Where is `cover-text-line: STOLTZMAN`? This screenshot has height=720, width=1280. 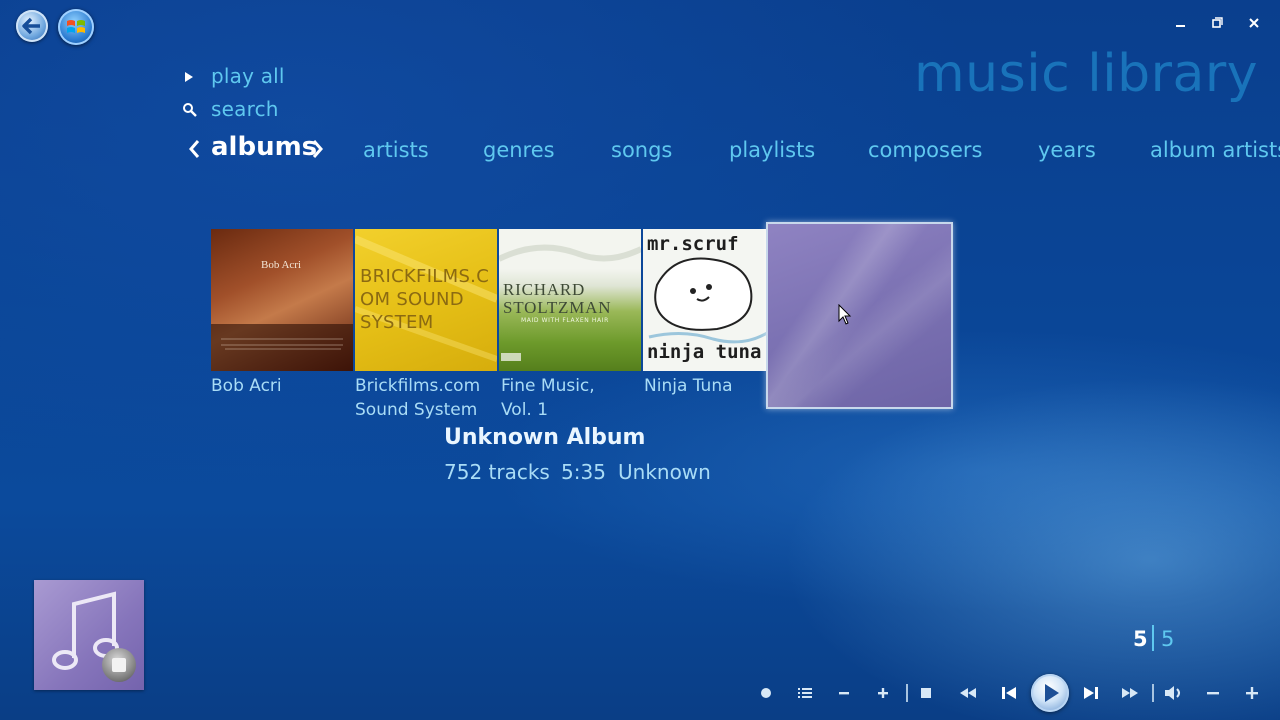
cover-text-line: STOLTZMAN is located at coordinates (557, 307).